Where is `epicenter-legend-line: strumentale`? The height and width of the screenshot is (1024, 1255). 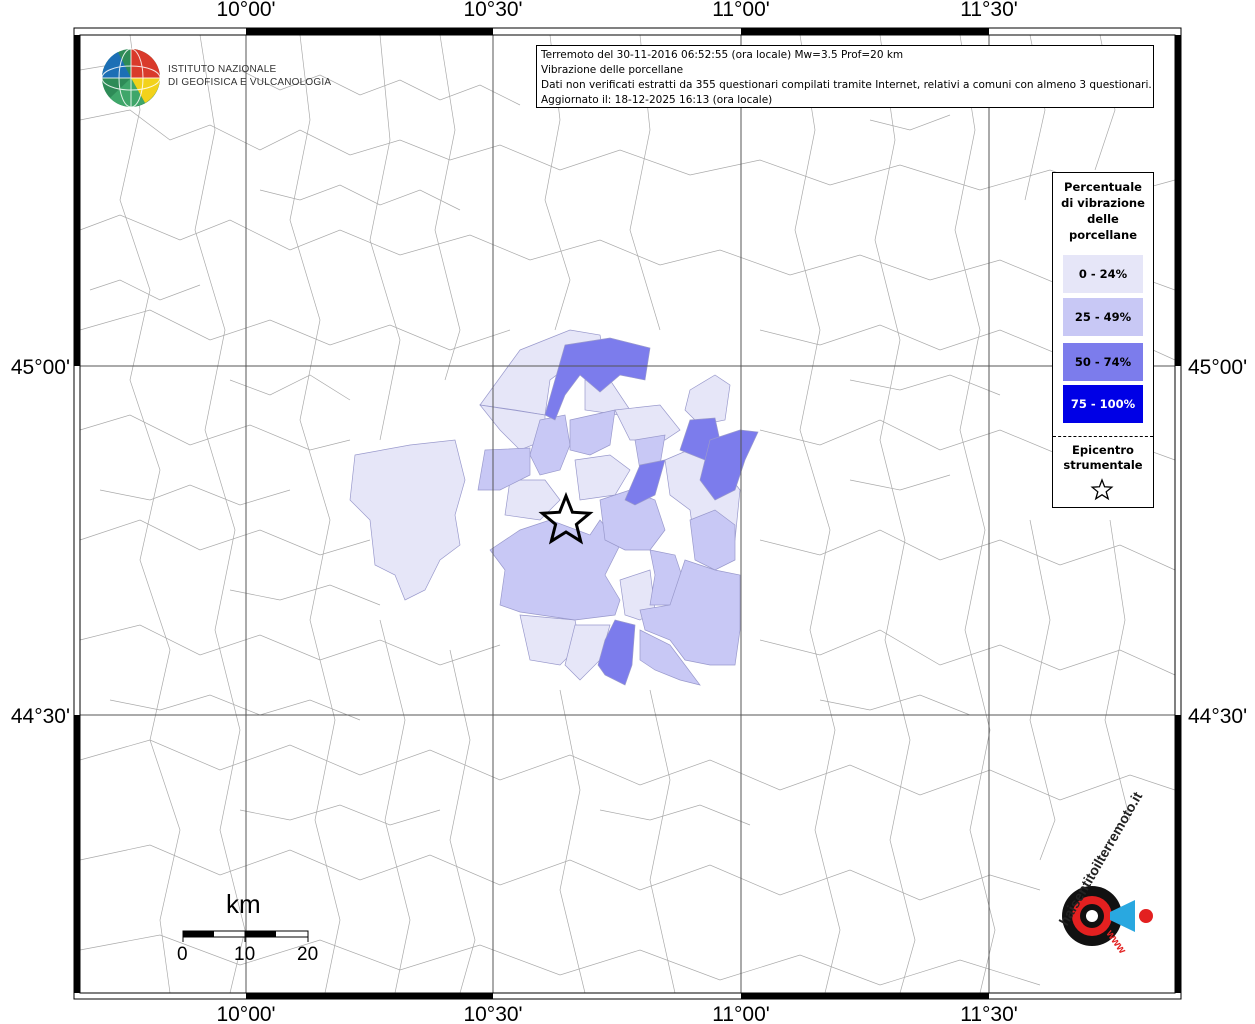 epicenter-legend-line: strumentale is located at coordinates (1103, 465).